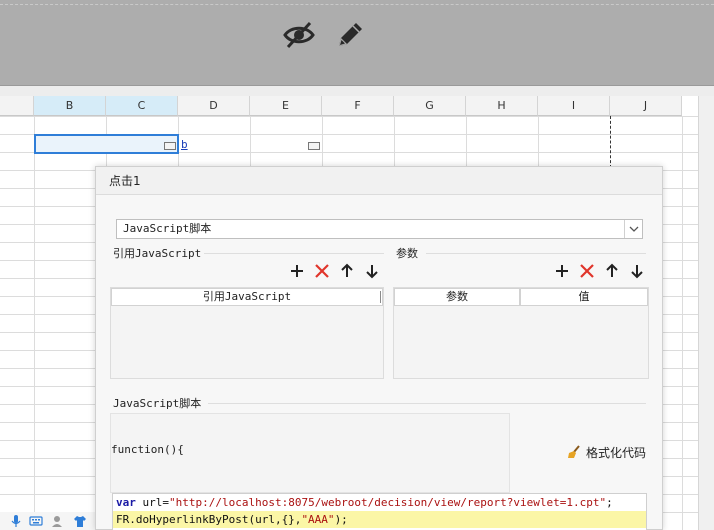 The image size is (714, 530). Describe the element at coordinates (646, 106) in the screenshot. I see `column-header: J` at that location.